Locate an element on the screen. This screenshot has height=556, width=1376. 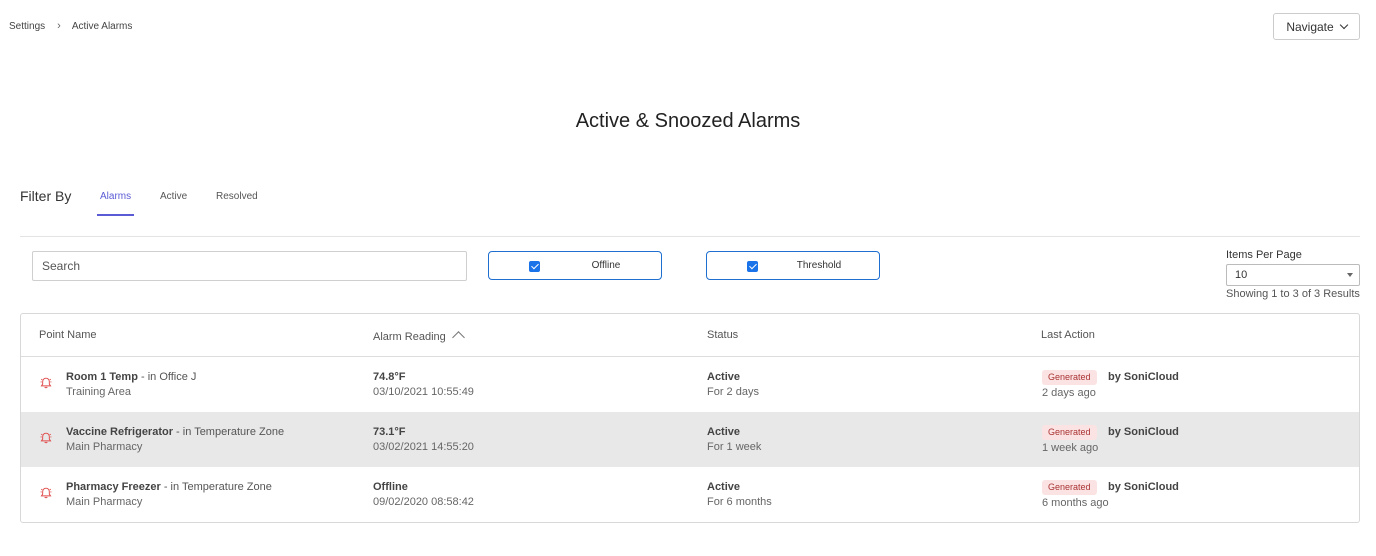
breadcrumb-current: Active Alarms is located at coordinates (102, 26).